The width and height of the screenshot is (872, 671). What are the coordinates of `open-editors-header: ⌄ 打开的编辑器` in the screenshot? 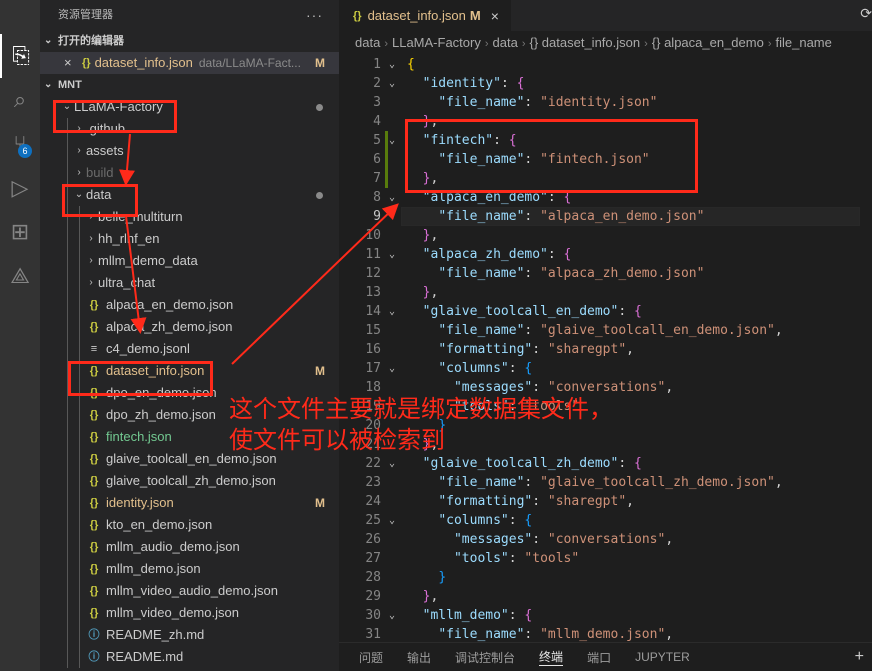 It's located at (189, 41).